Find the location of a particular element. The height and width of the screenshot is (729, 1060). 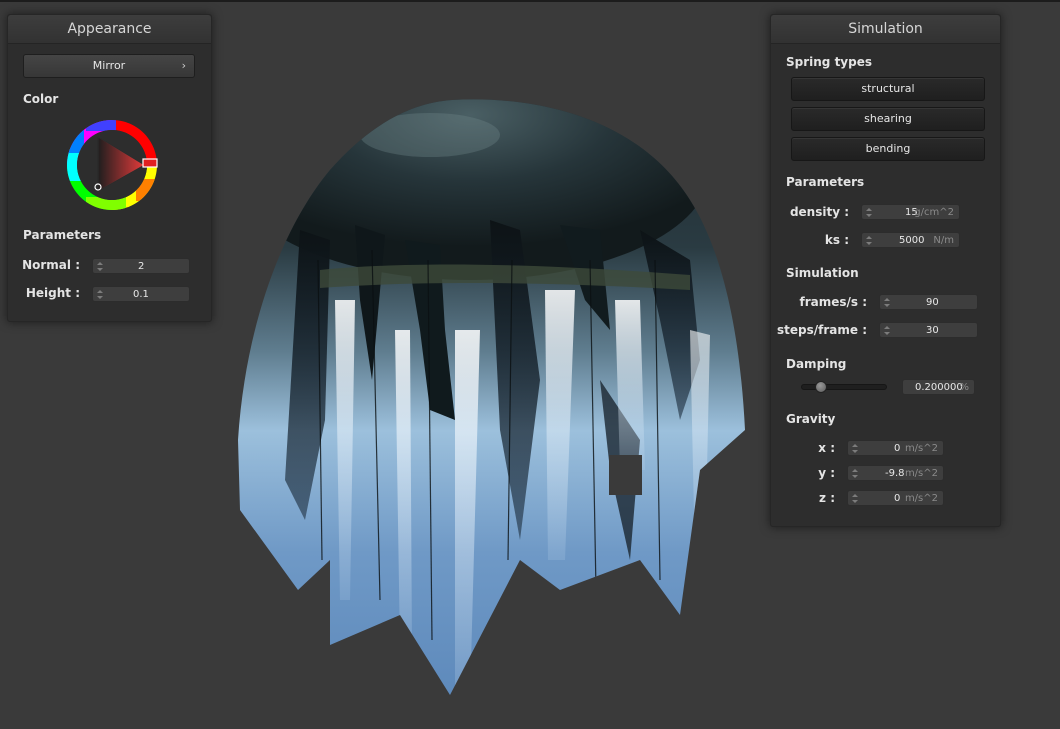

height-input: 0.1 is located at coordinates (141, 294).